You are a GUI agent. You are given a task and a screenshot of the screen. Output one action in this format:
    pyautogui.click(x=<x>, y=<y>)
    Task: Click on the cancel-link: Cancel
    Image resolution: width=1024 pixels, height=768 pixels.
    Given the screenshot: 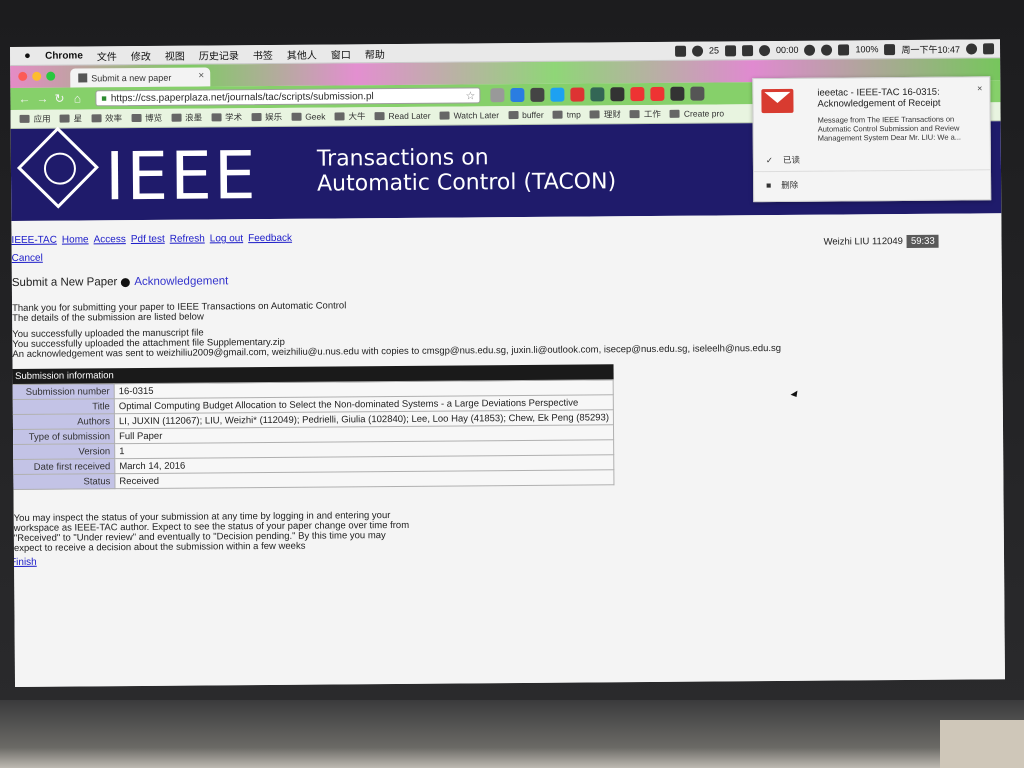 What is the action you would take?
    pyautogui.click(x=27, y=258)
    